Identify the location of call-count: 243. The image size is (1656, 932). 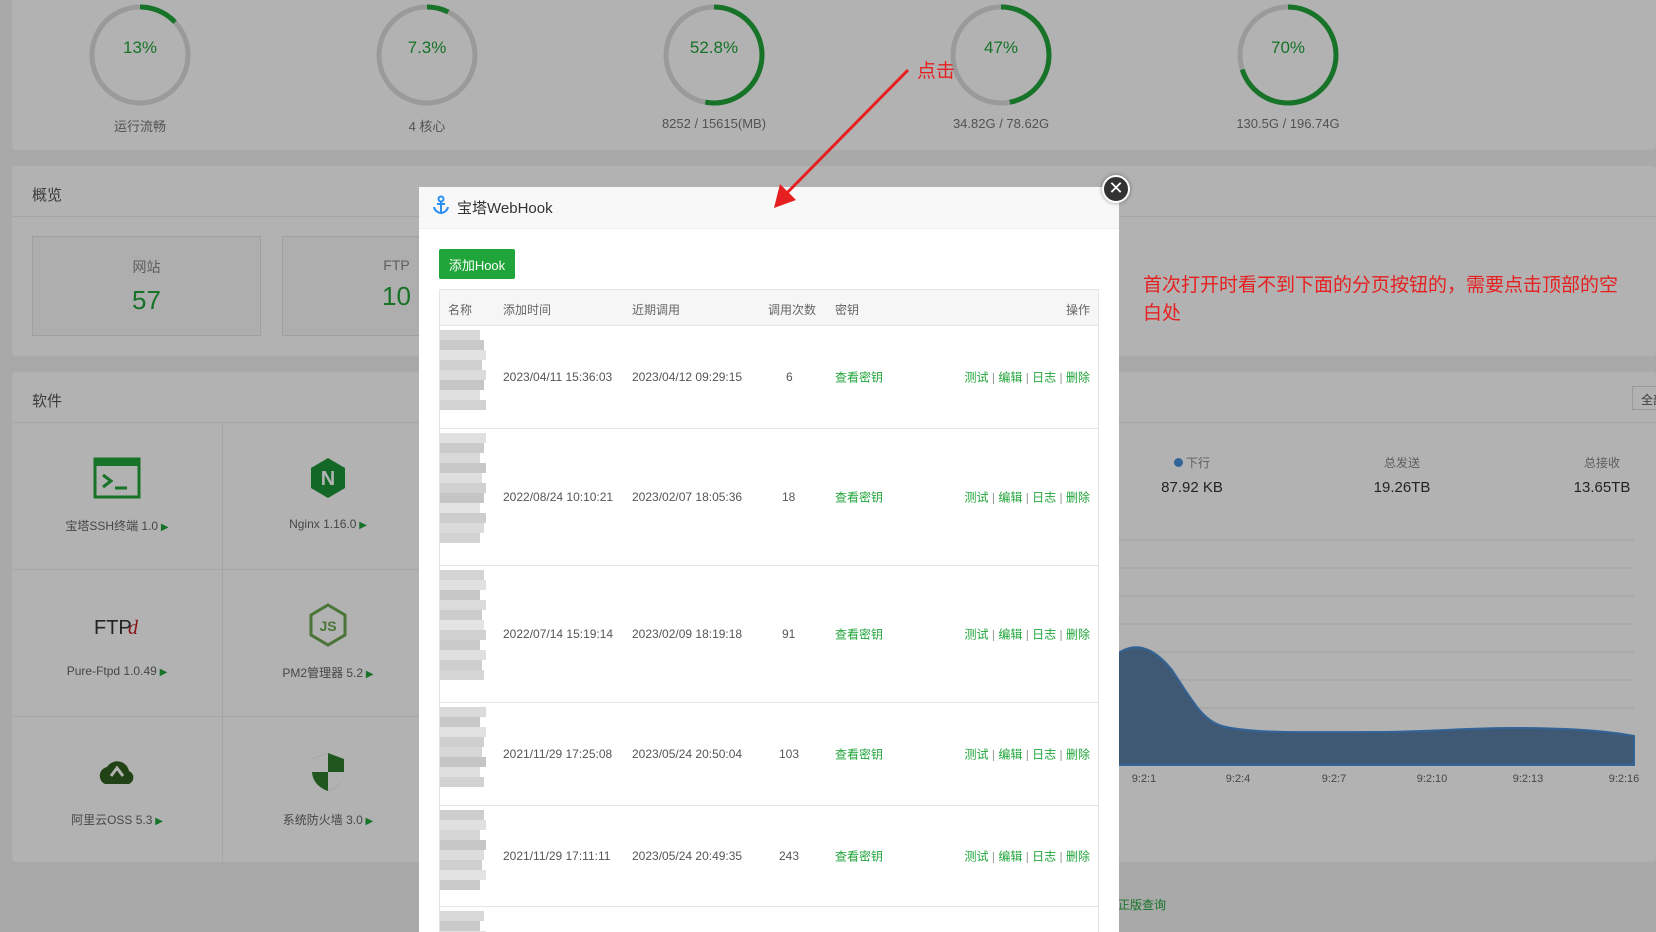
(789, 856).